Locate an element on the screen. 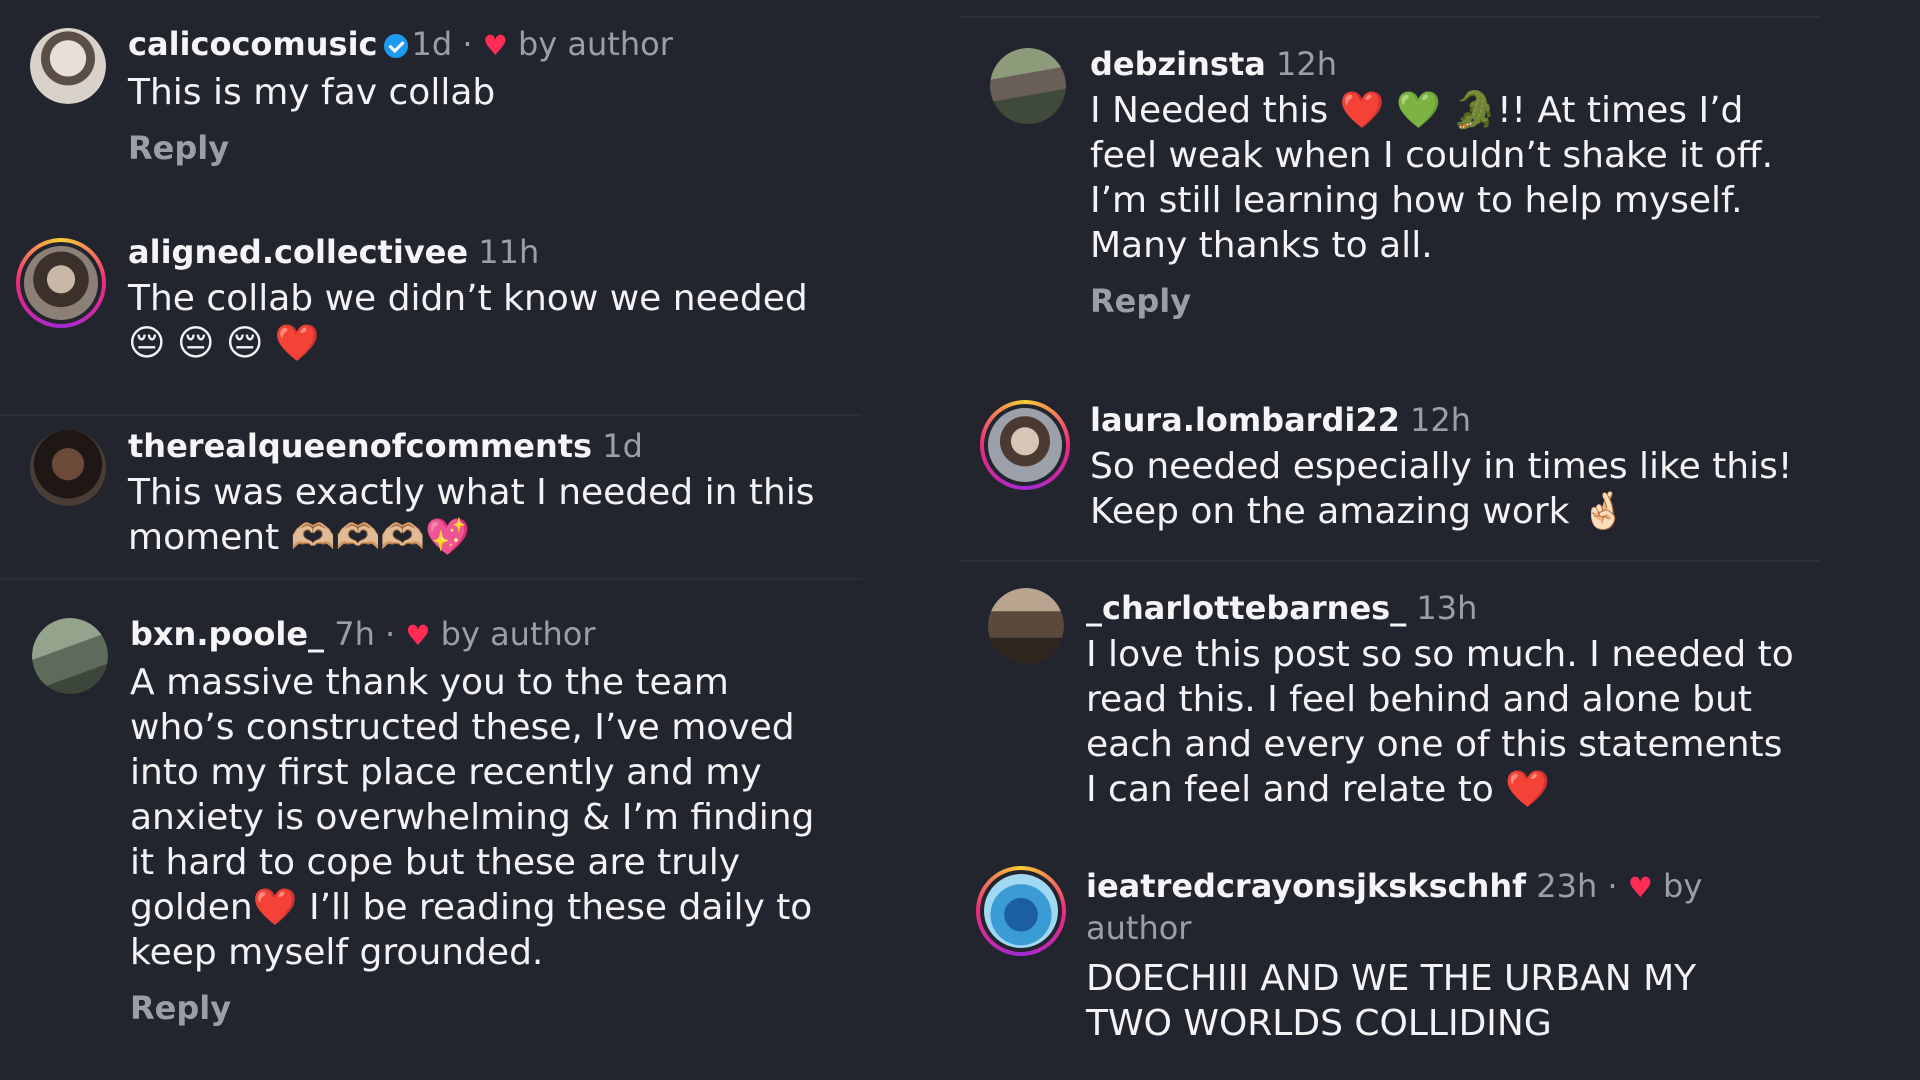 The image size is (1920, 1080). username: ieatredcrayonsjkskschhf is located at coordinates (1306, 886).